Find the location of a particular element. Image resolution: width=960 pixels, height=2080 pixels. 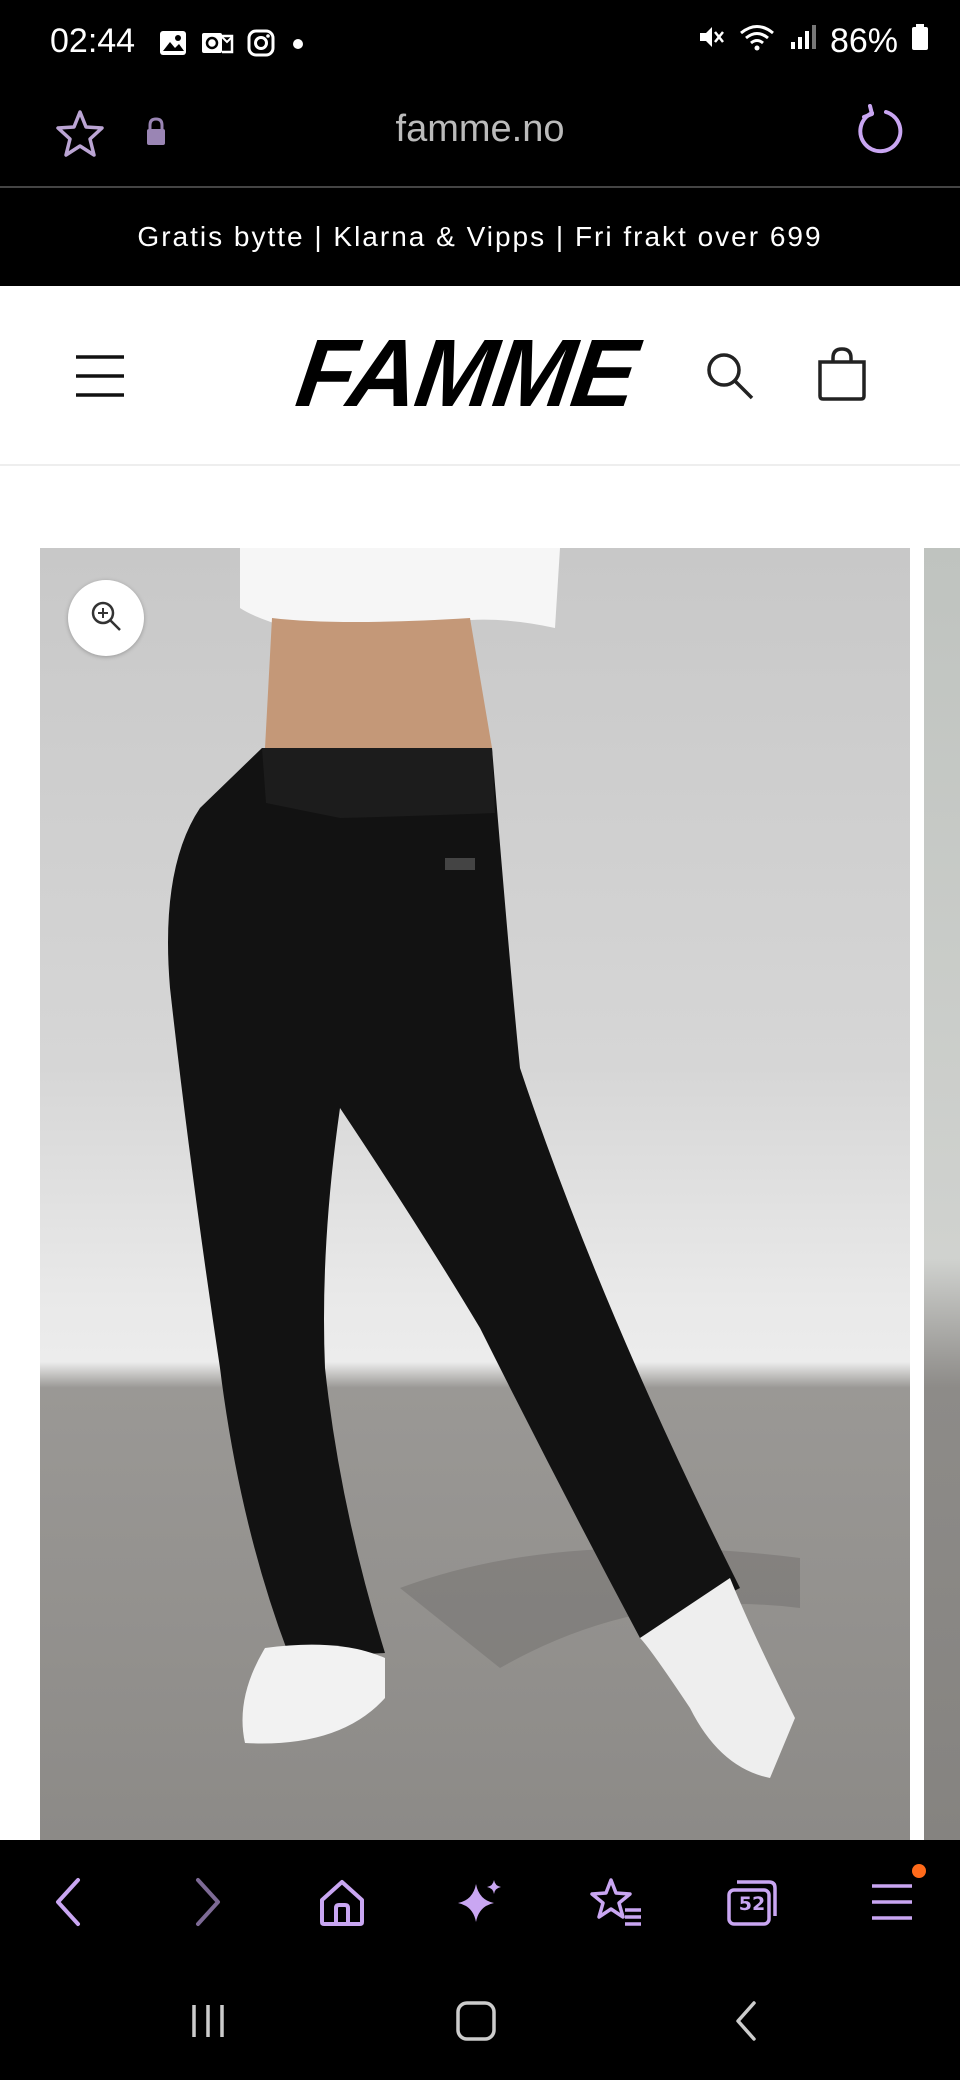

home-icon is located at coordinates (342, 1902).